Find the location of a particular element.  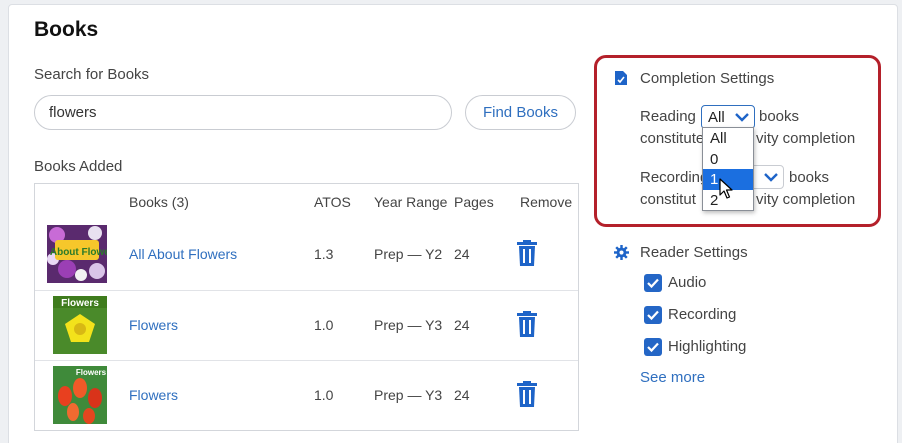

column-header-pages: Pages is located at coordinates (474, 202).